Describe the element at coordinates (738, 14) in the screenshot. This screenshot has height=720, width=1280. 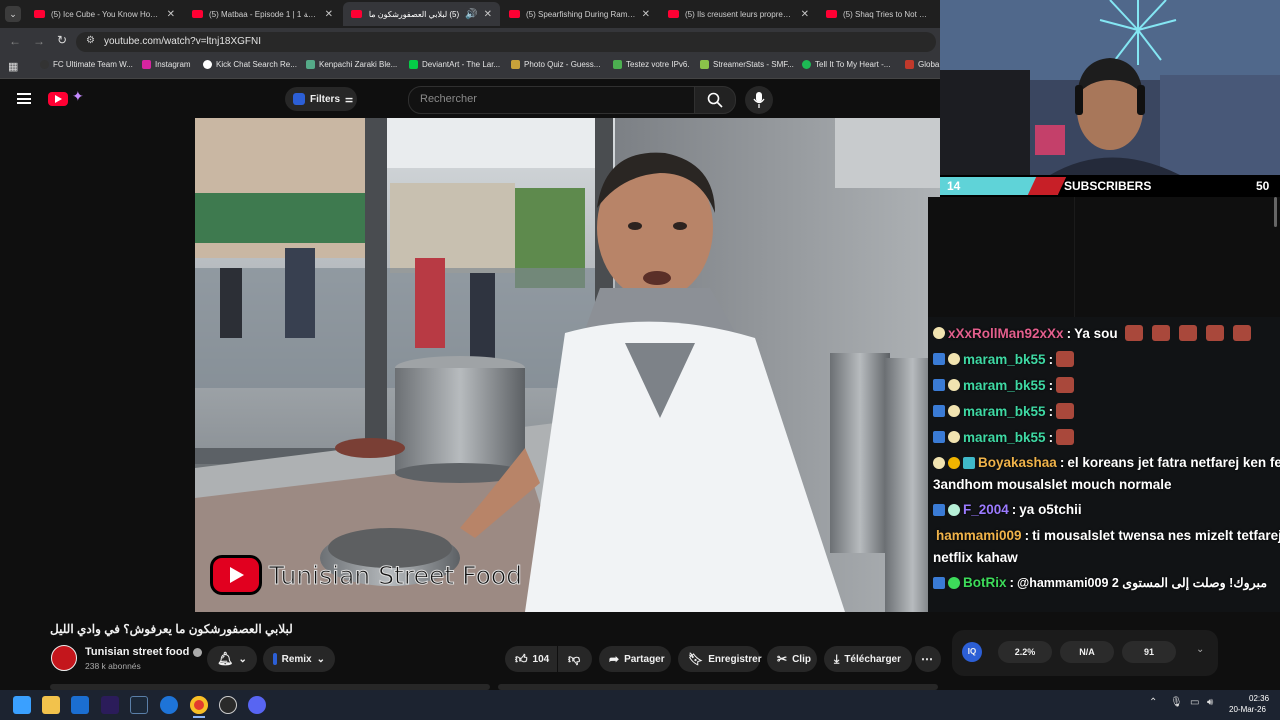
I see `browser-tab: (5) Ils creusent leurs propres to ✕` at that location.